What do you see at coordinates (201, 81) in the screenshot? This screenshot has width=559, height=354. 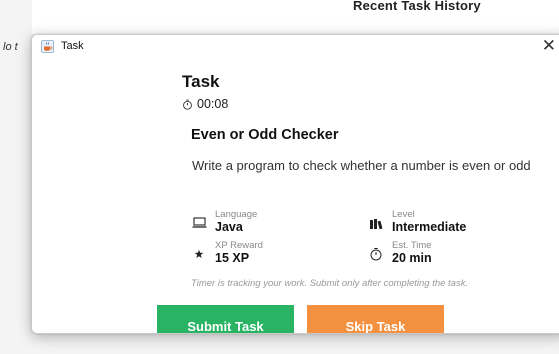 I see `page-title: Task` at bounding box center [201, 81].